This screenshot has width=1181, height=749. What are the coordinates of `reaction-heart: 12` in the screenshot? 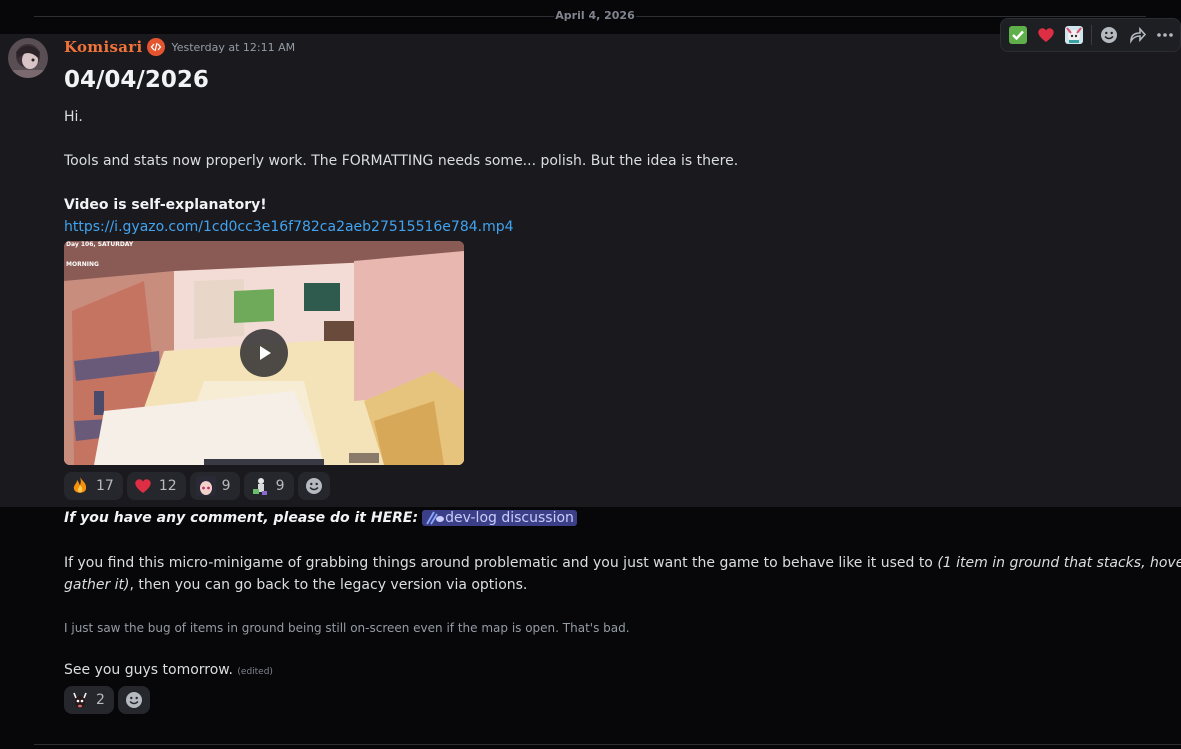 It's located at (156, 486).